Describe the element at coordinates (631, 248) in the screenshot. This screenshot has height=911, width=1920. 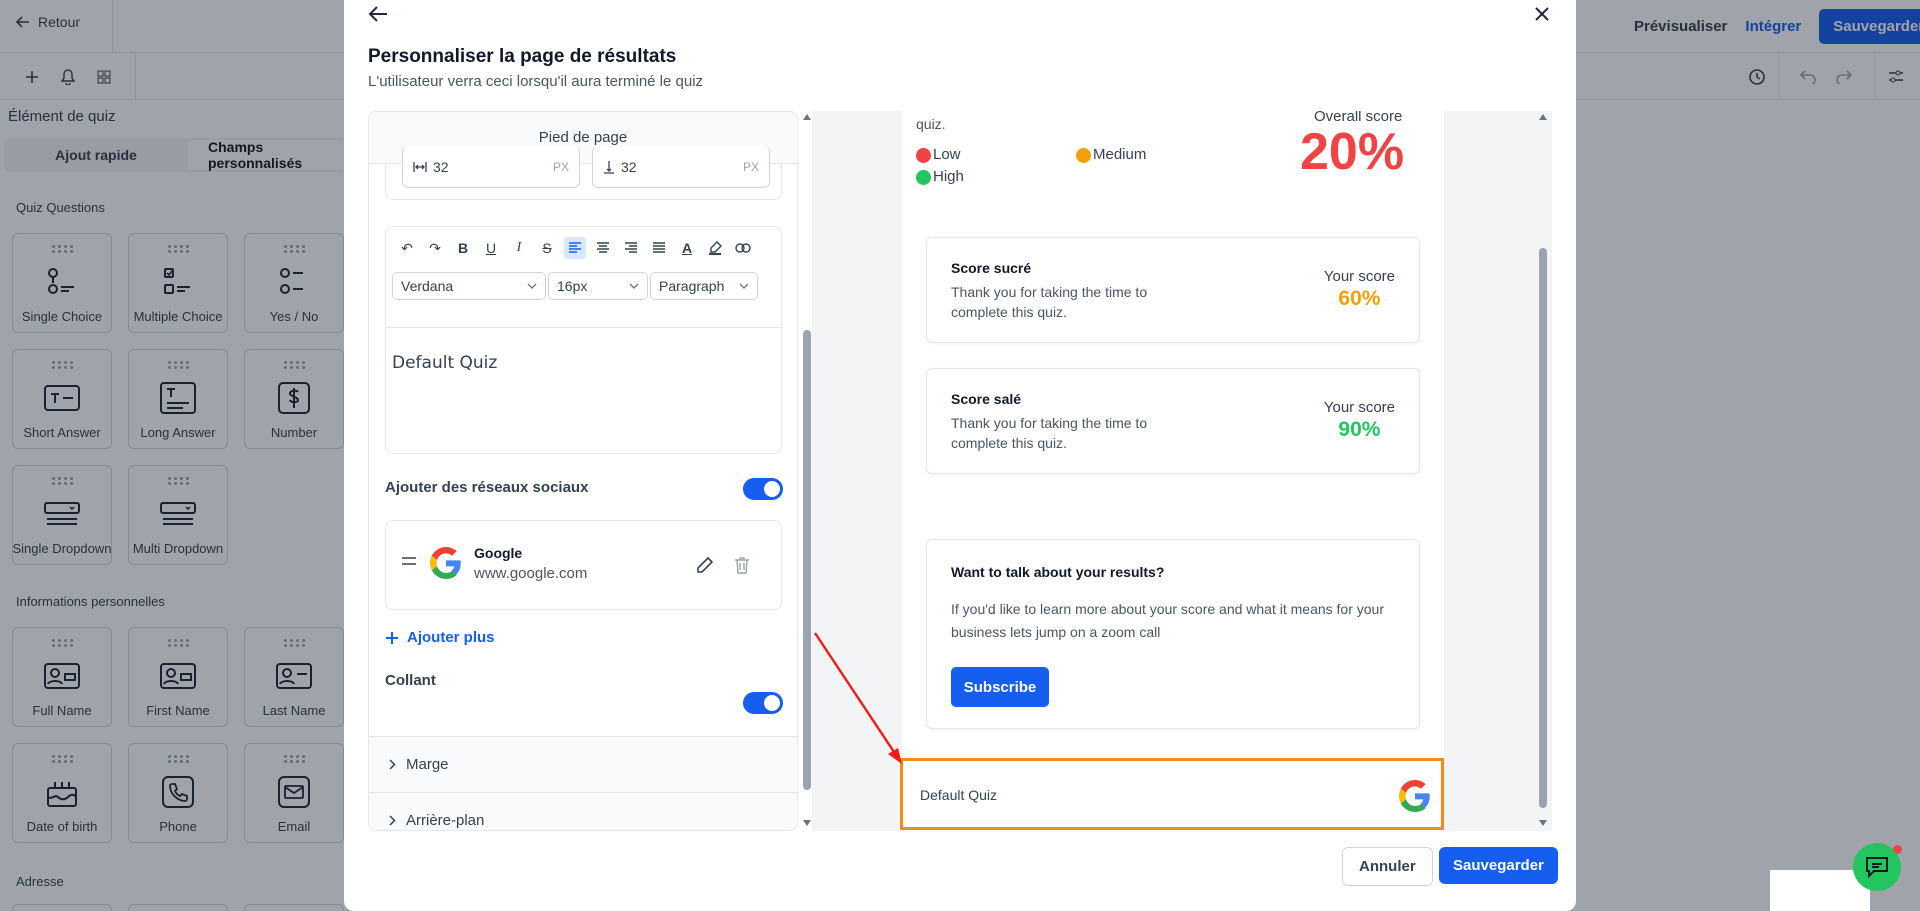
I see `align-right-icon` at that location.